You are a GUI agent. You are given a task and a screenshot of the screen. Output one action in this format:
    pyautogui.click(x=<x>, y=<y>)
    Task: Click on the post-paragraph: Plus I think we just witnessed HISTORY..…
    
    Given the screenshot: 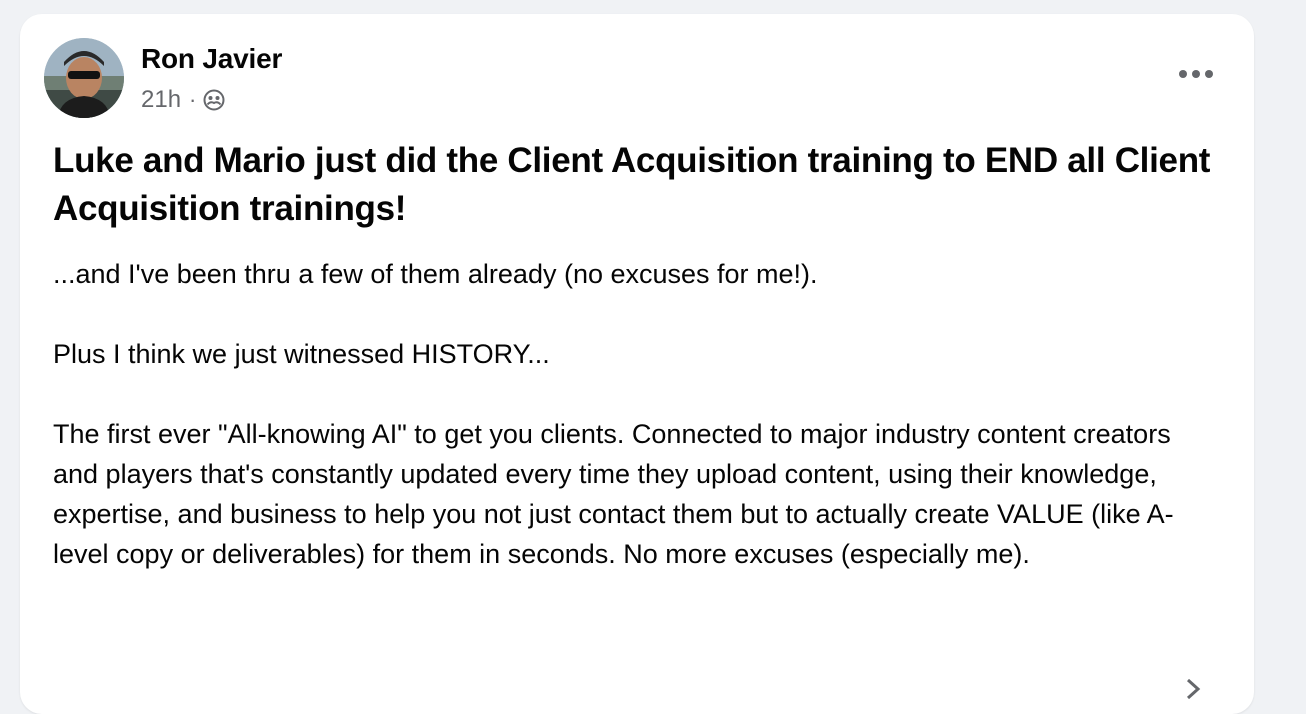 What is the action you would take?
    pyautogui.click(x=301, y=354)
    